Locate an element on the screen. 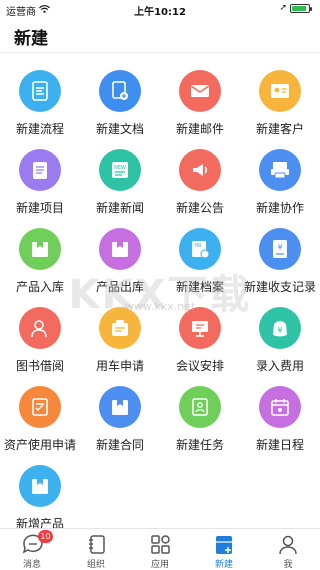 The width and height of the screenshot is (320, 570). tab-label: 我 is located at coordinates (288, 565).